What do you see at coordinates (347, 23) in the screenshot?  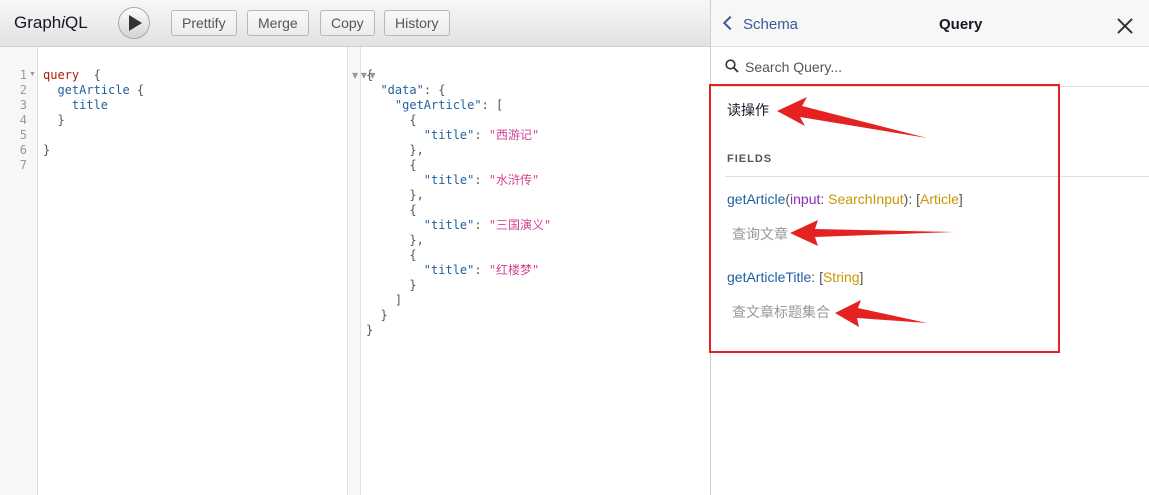 I see `copy-button: Copy` at bounding box center [347, 23].